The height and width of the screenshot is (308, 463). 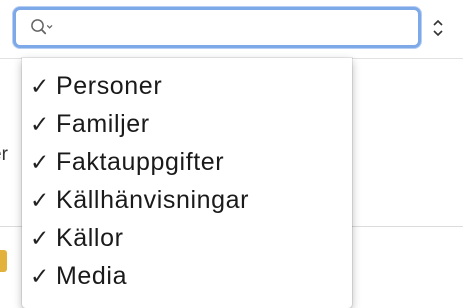 What do you see at coordinates (153, 199) in the screenshot?
I see `menu-item-label: Källhänvisningar` at bounding box center [153, 199].